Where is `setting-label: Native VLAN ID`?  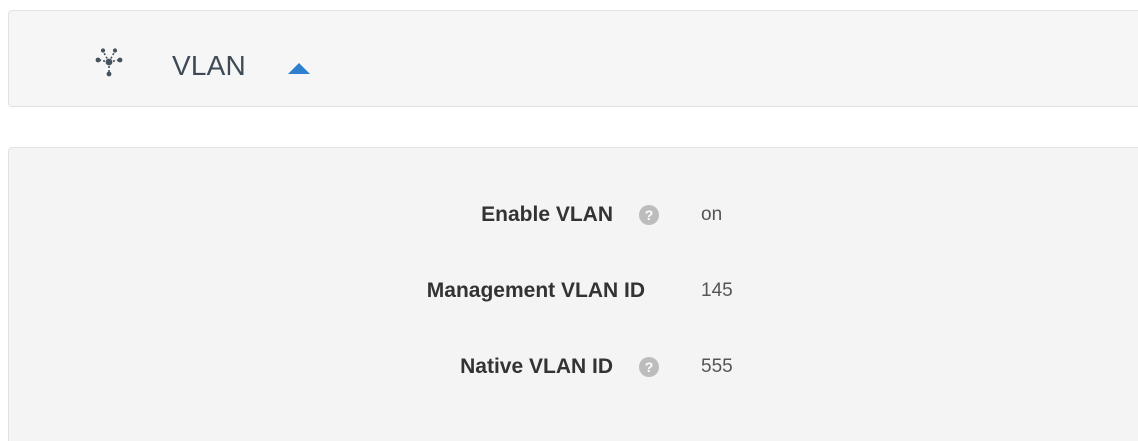 setting-label: Native VLAN ID is located at coordinates (536, 366).